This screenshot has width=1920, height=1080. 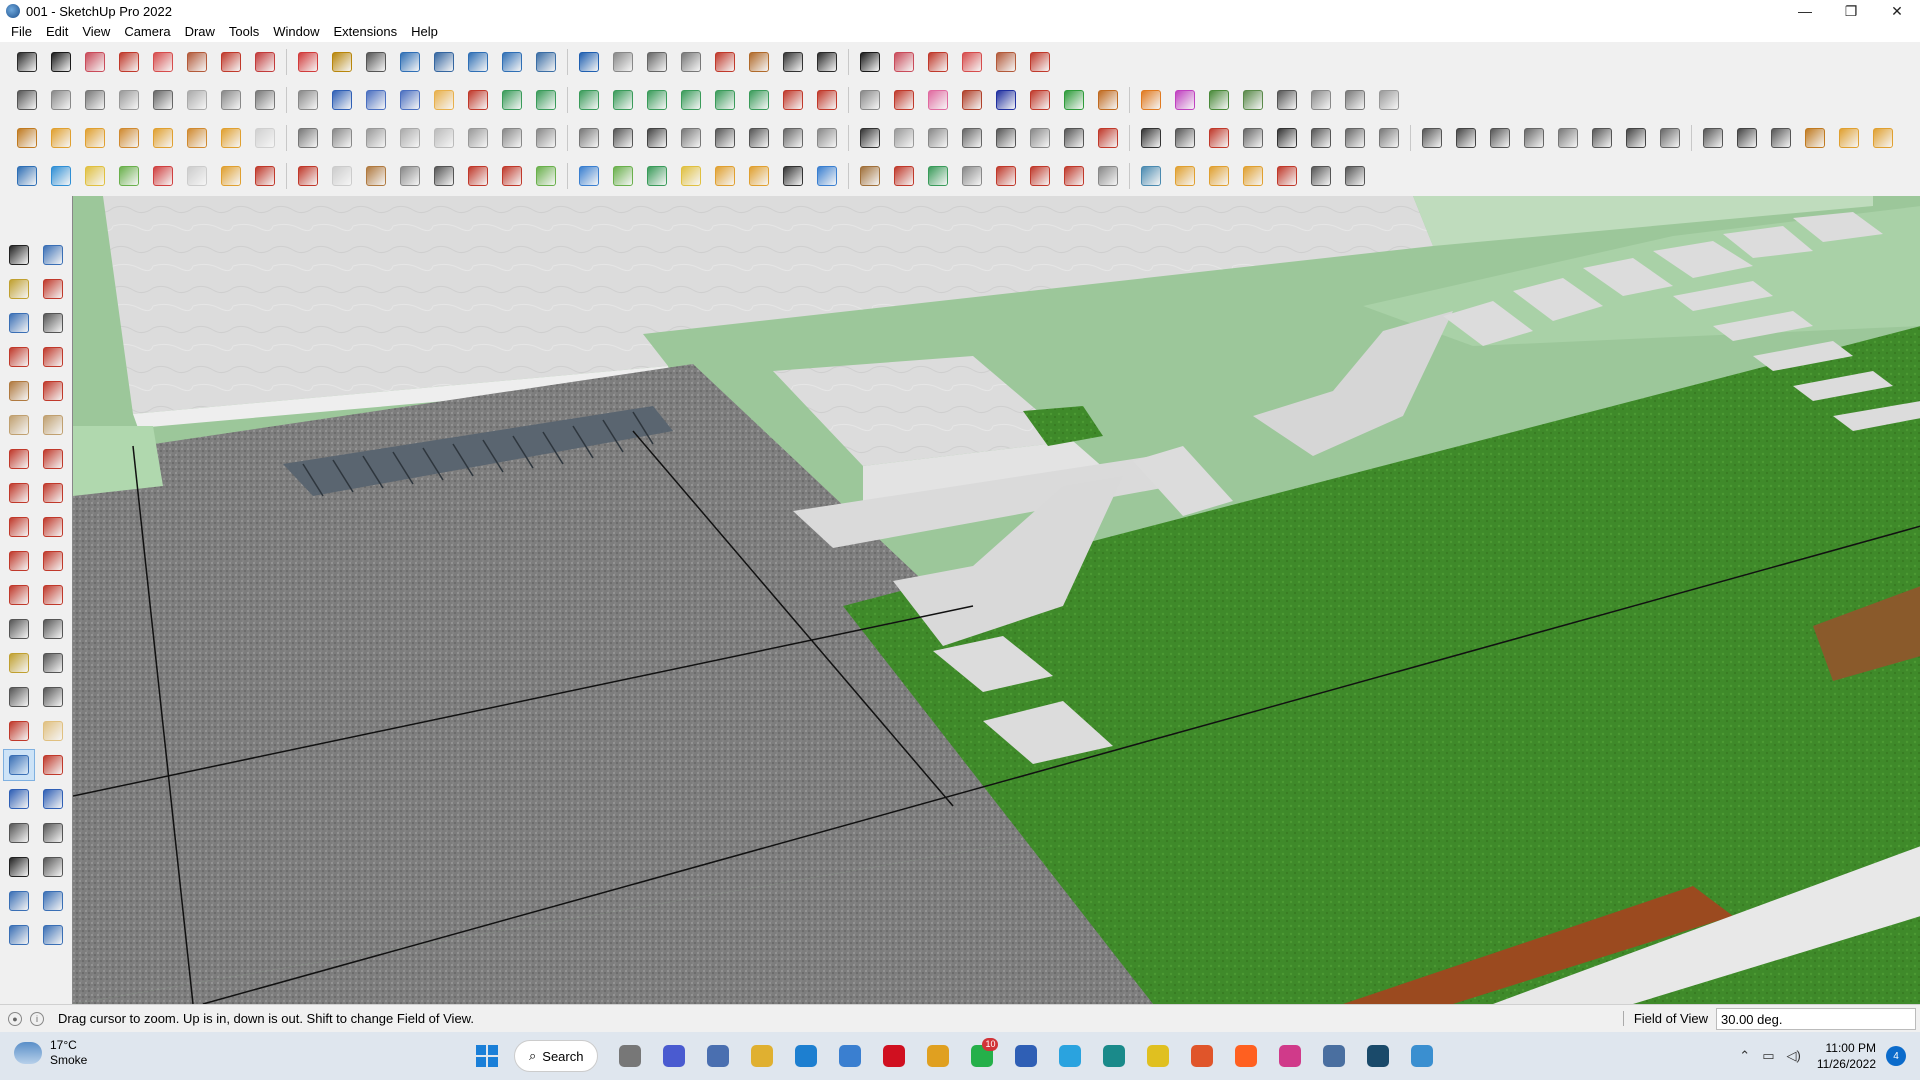 What do you see at coordinates (1744, 1056) in the screenshot?
I see `chevron-up-icon: ⌃` at bounding box center [1744, 1056].